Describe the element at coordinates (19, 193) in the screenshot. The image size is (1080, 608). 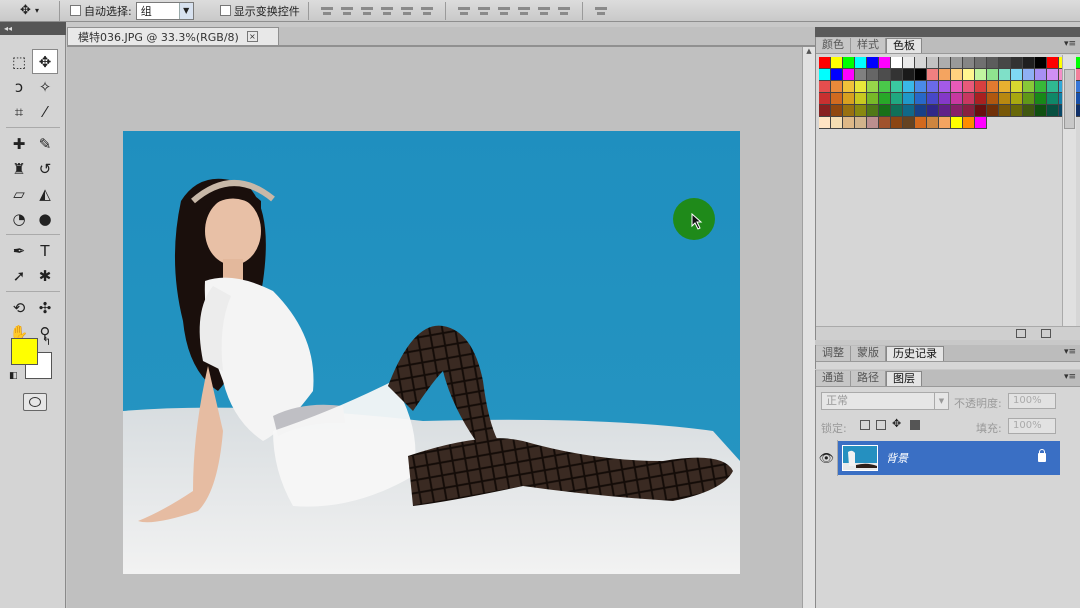
I see `eraser-icon: ▱` at that location.